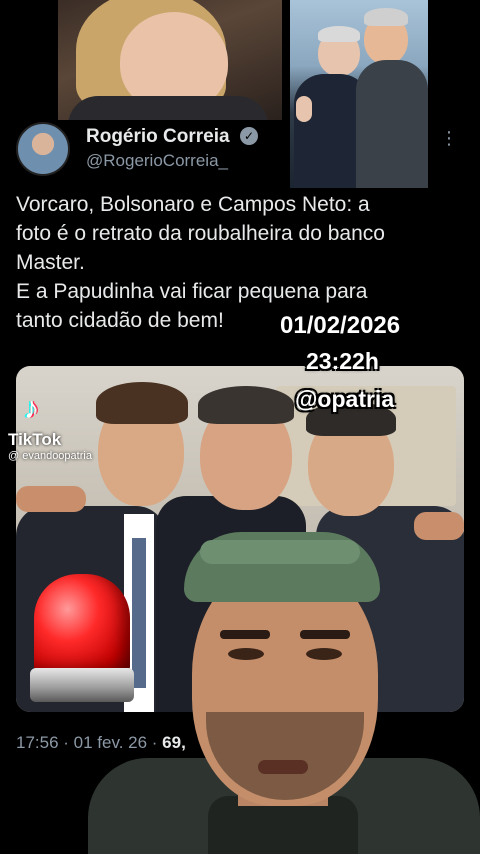 This screenshot has width=480, height=854. Describe the element at coordinates (200, 233) in the screenshot. I see `tweet-text-line: foto é o retrato da roubalheira do banco` at that location.